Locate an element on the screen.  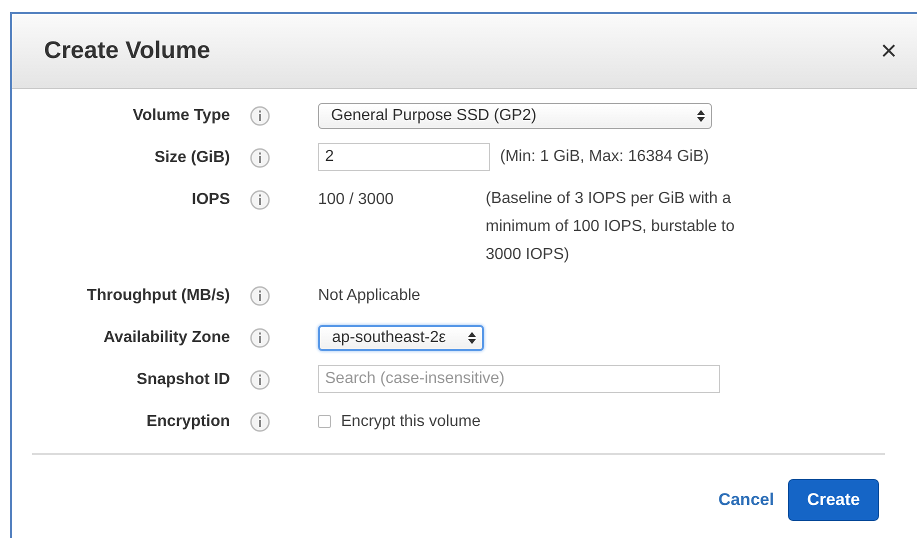
value-text: Not Applicable is located at coordinates (369, 296).